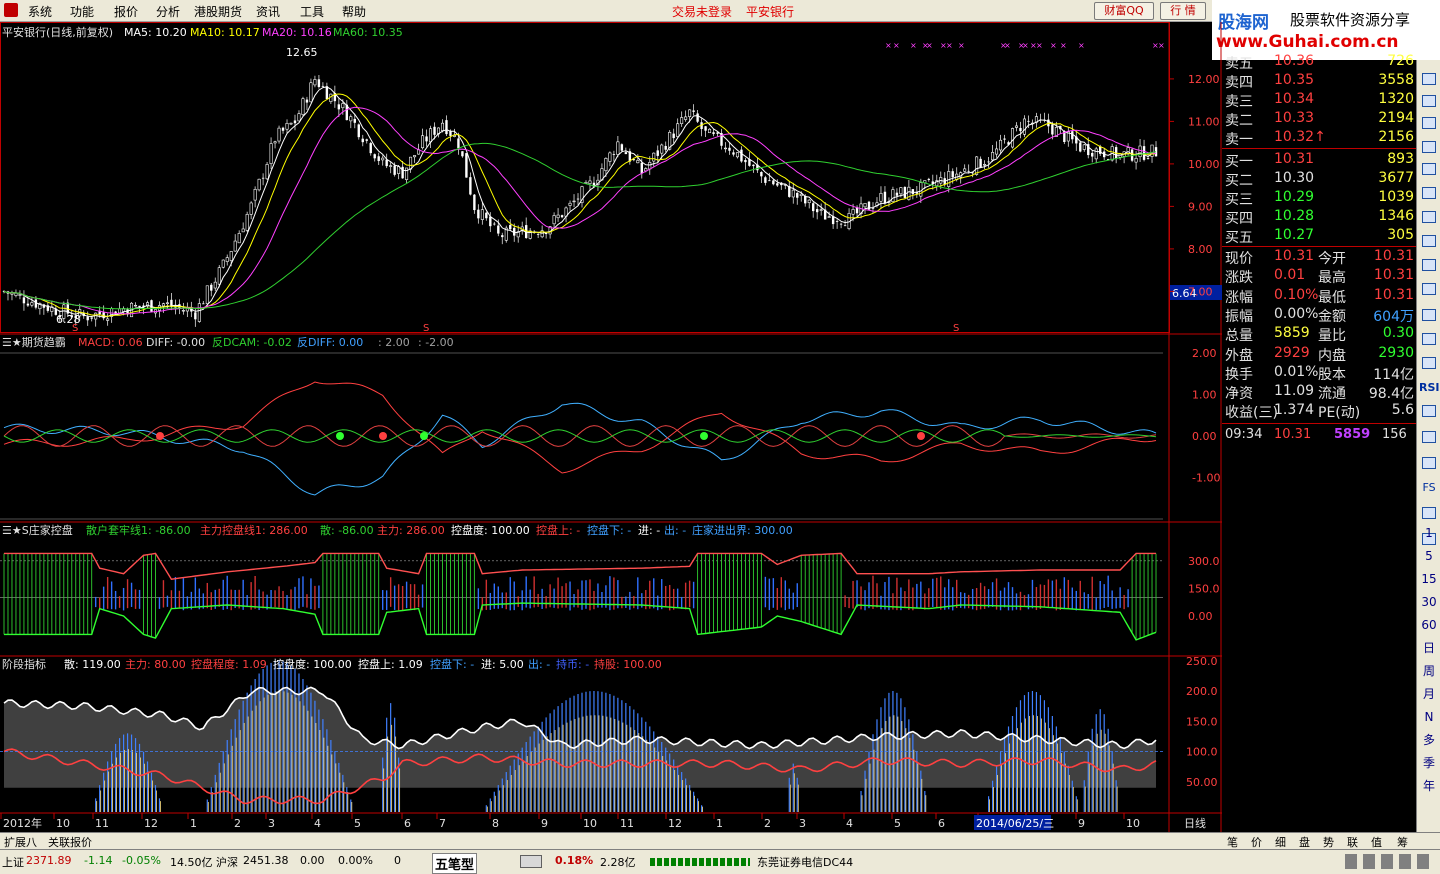 The image size is (1440, 874). I want to click on ask-row: 卖四 10.35 3558, so click(1319, 81).